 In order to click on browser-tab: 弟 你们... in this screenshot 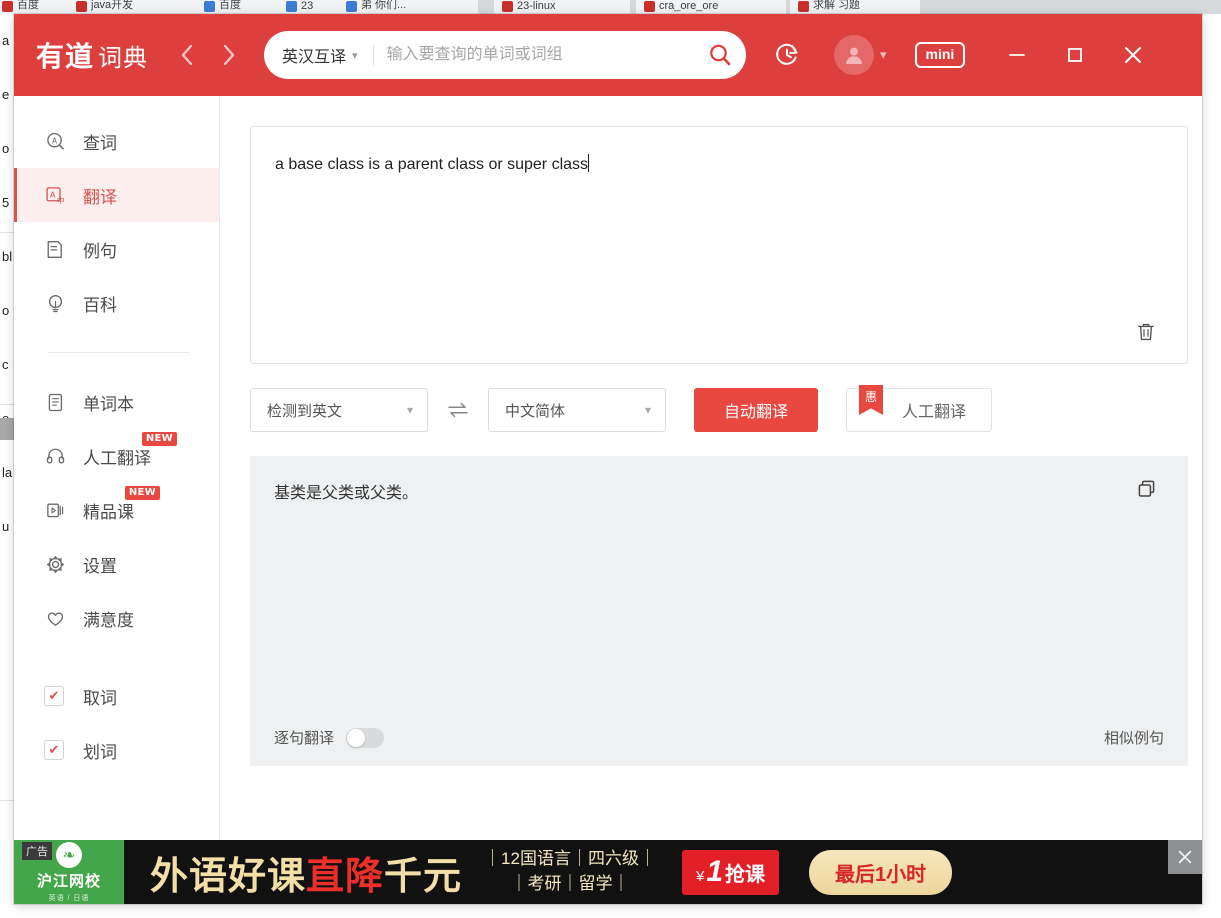, I will do `click(408, 7)`.